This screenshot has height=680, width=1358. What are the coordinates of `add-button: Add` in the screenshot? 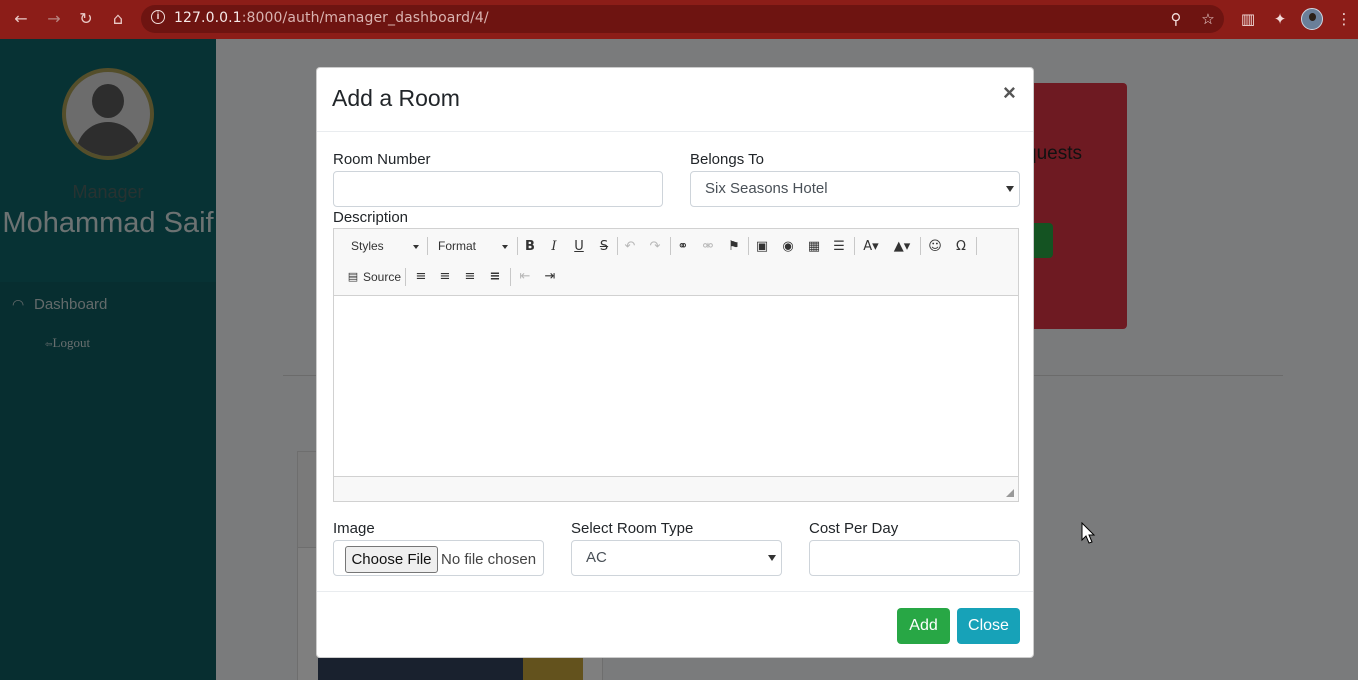 It's located at (923, 626).